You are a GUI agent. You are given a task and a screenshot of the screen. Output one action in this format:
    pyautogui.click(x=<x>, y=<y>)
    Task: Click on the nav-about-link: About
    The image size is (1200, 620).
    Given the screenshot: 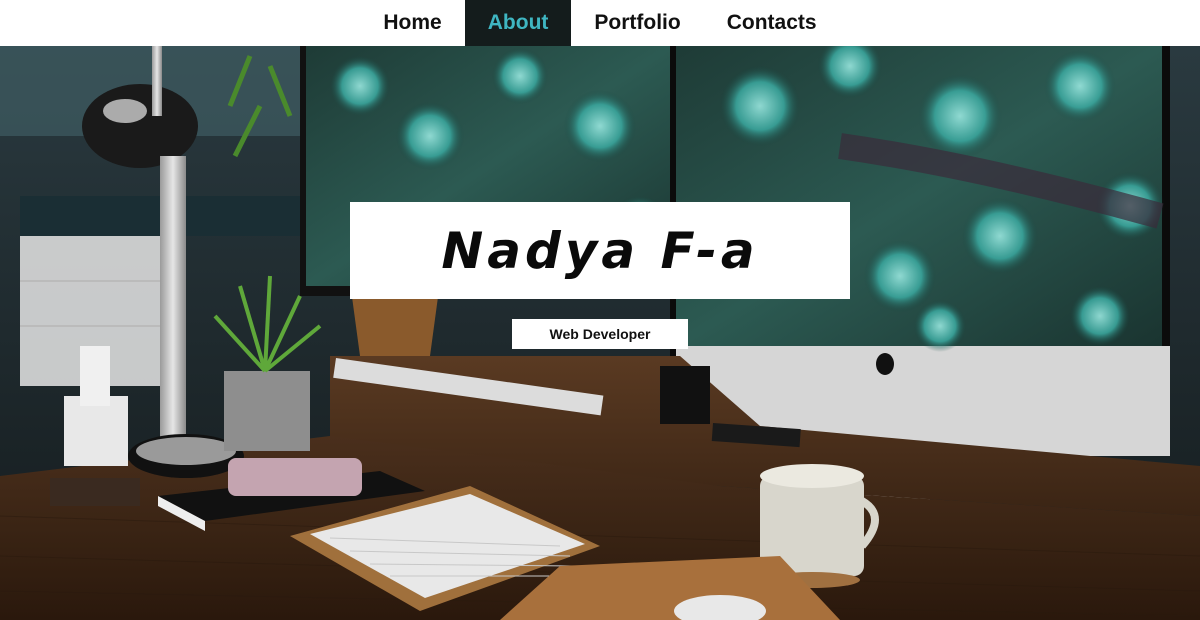 What is the action you would take?
    pyautogui.click(x=518, y=23)
    